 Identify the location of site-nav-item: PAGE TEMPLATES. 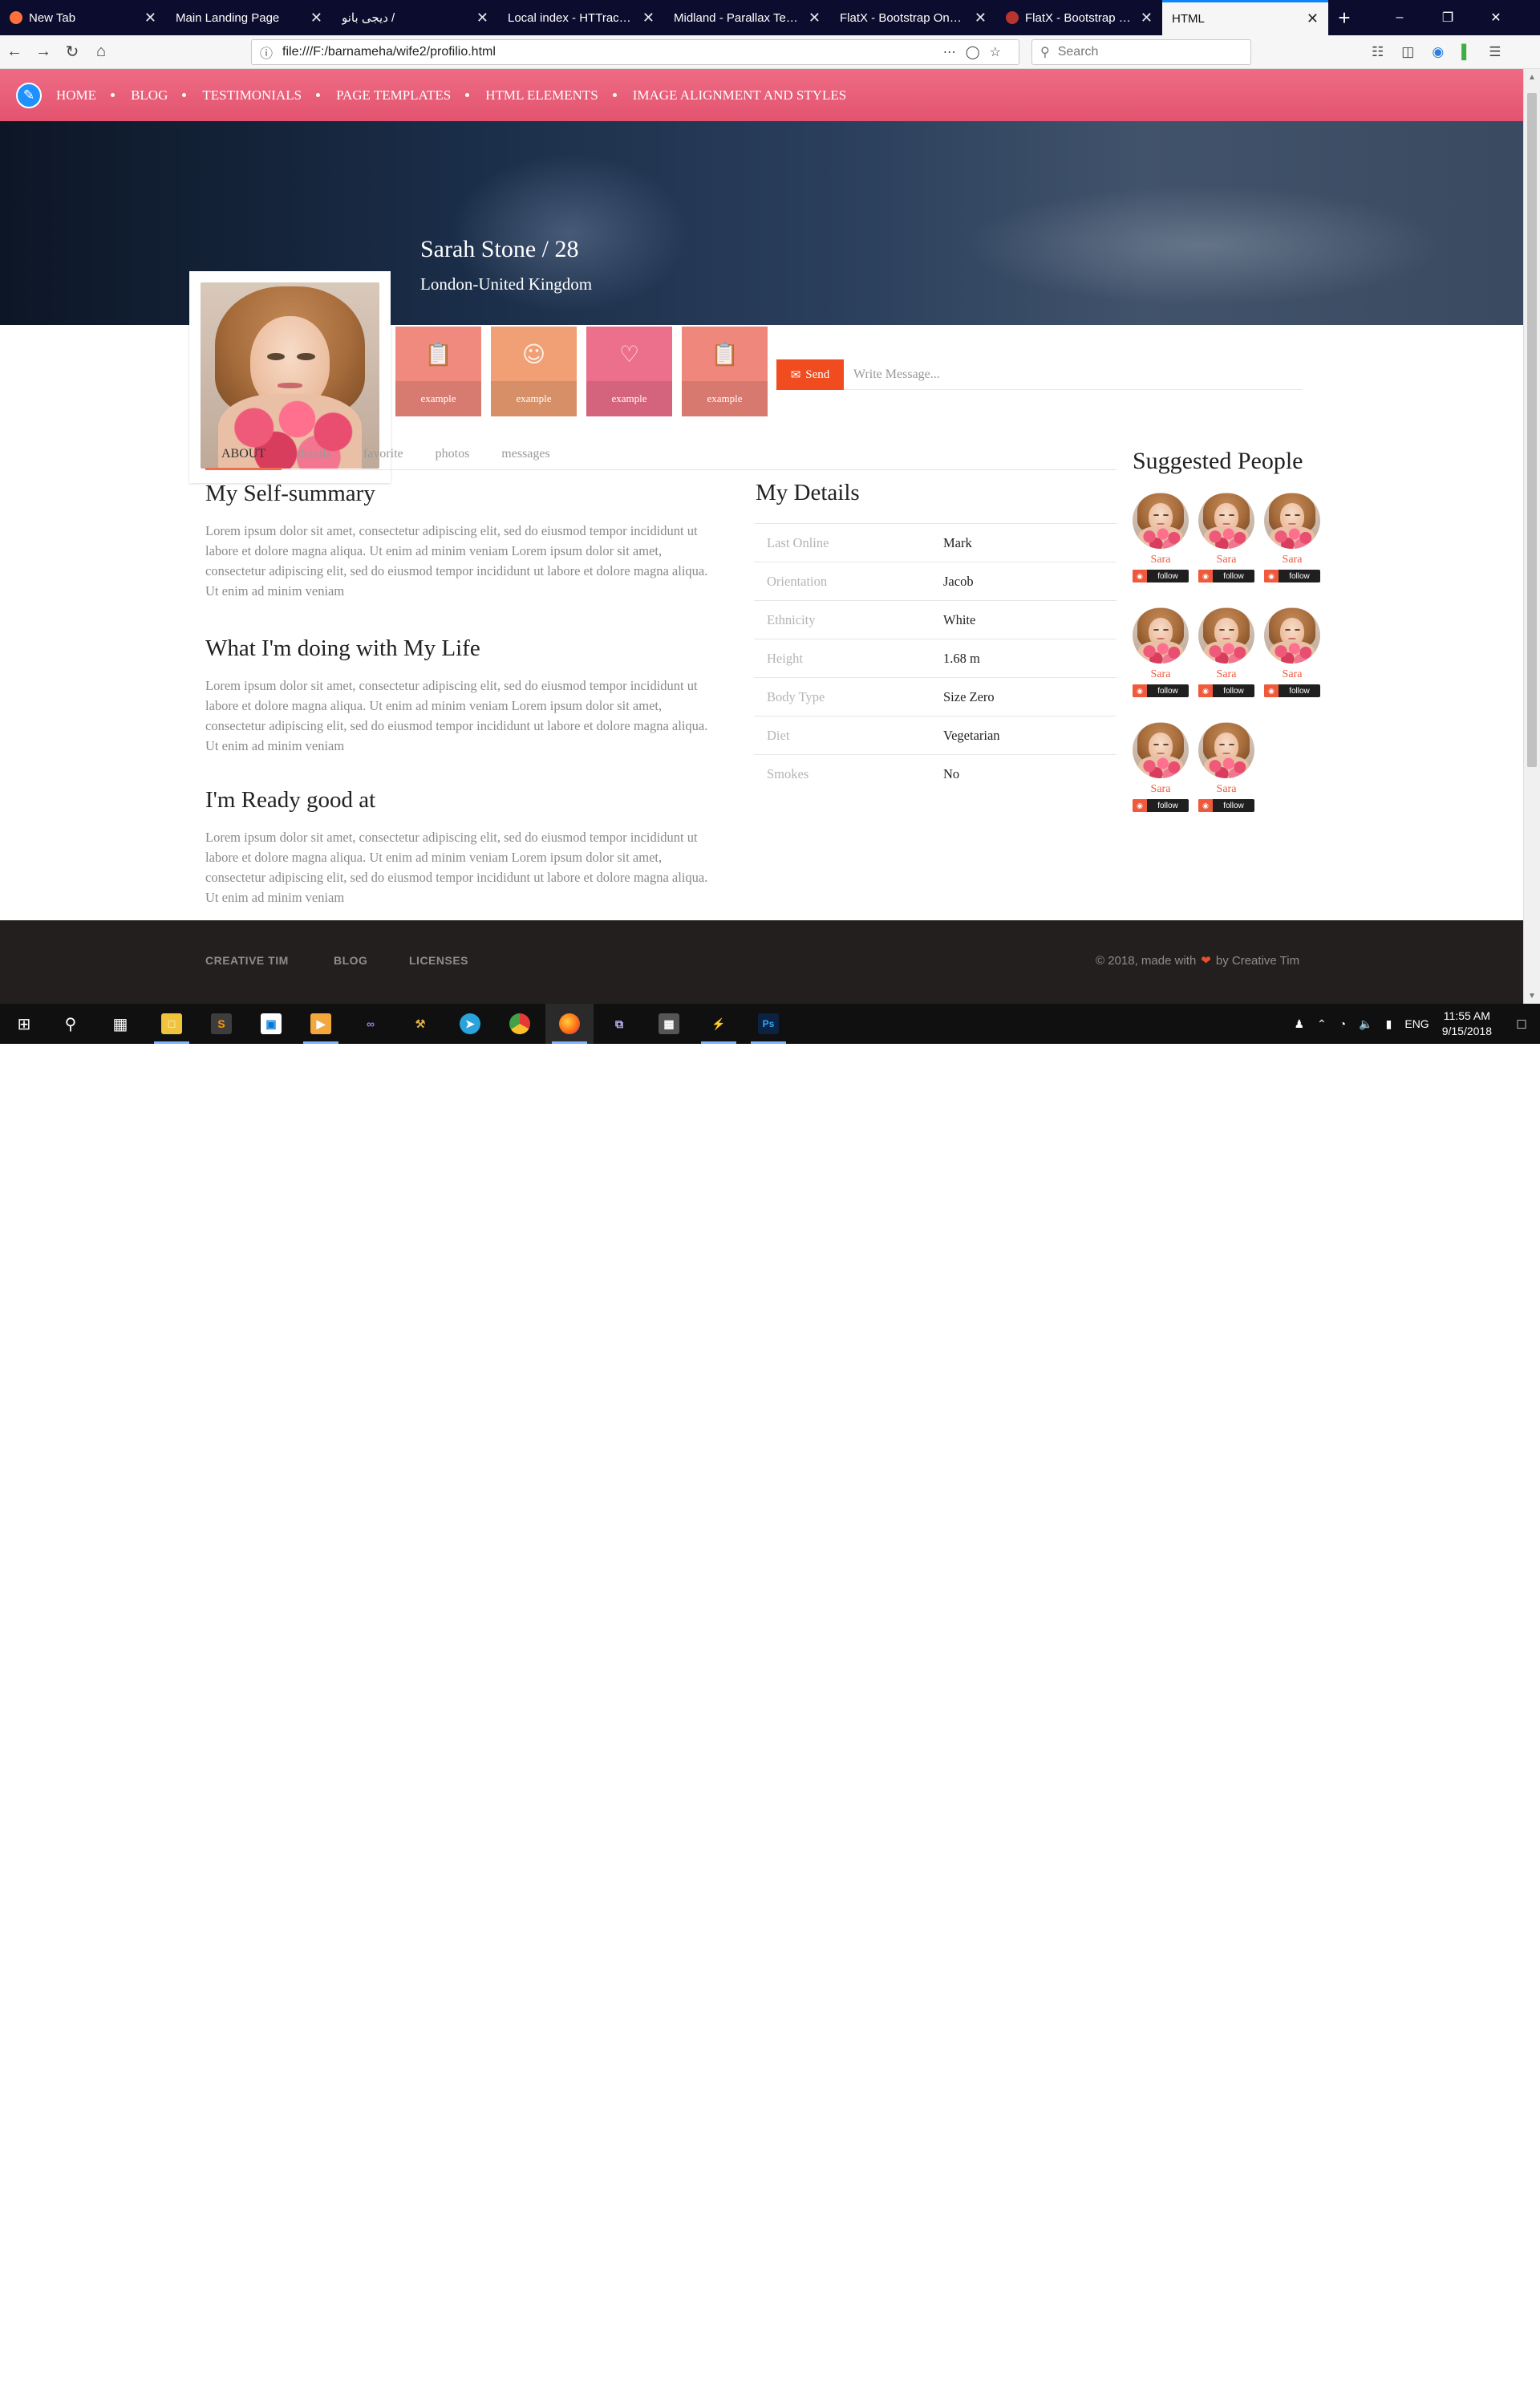
(403, 95).